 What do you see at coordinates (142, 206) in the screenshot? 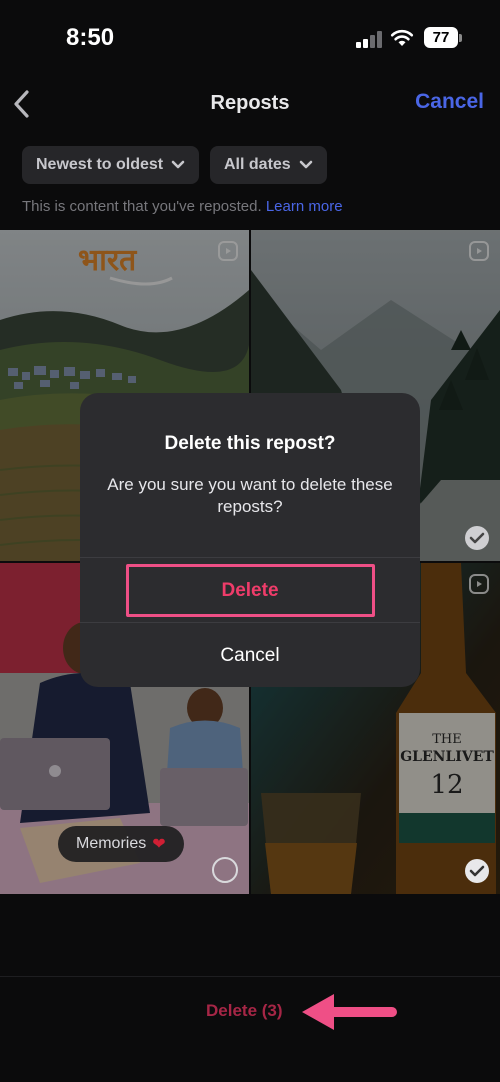
I see `hint-text: This is content that you've reposted.` at bounding box center [142, 206].